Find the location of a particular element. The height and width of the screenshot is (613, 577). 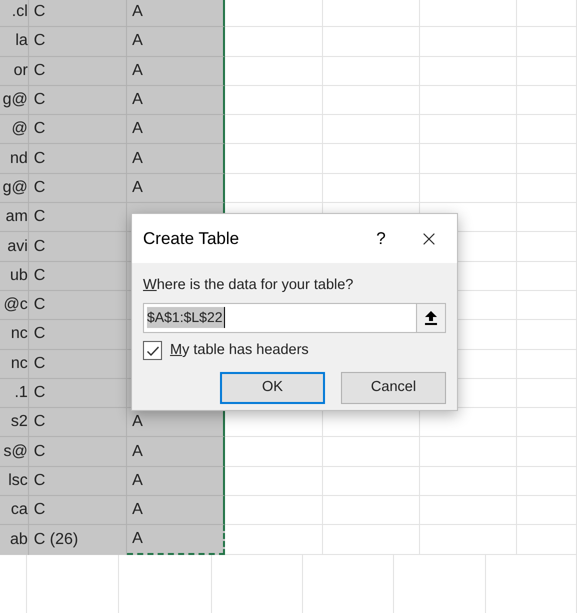

help-button: ? is located at coordinates (381, 239).